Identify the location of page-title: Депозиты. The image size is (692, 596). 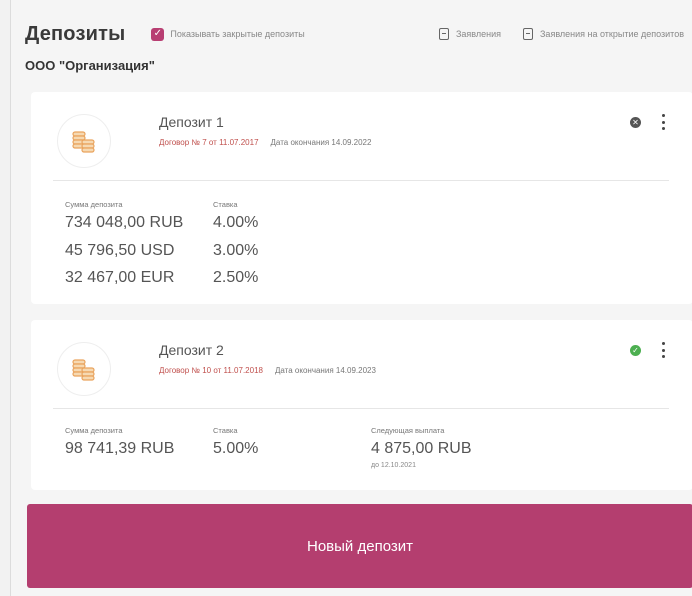
(75, 33).